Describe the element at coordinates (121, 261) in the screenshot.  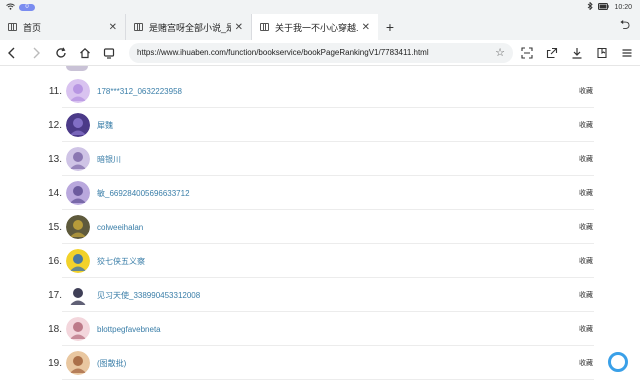
I see `user-name-link: 狡七侠五义察` at that location.